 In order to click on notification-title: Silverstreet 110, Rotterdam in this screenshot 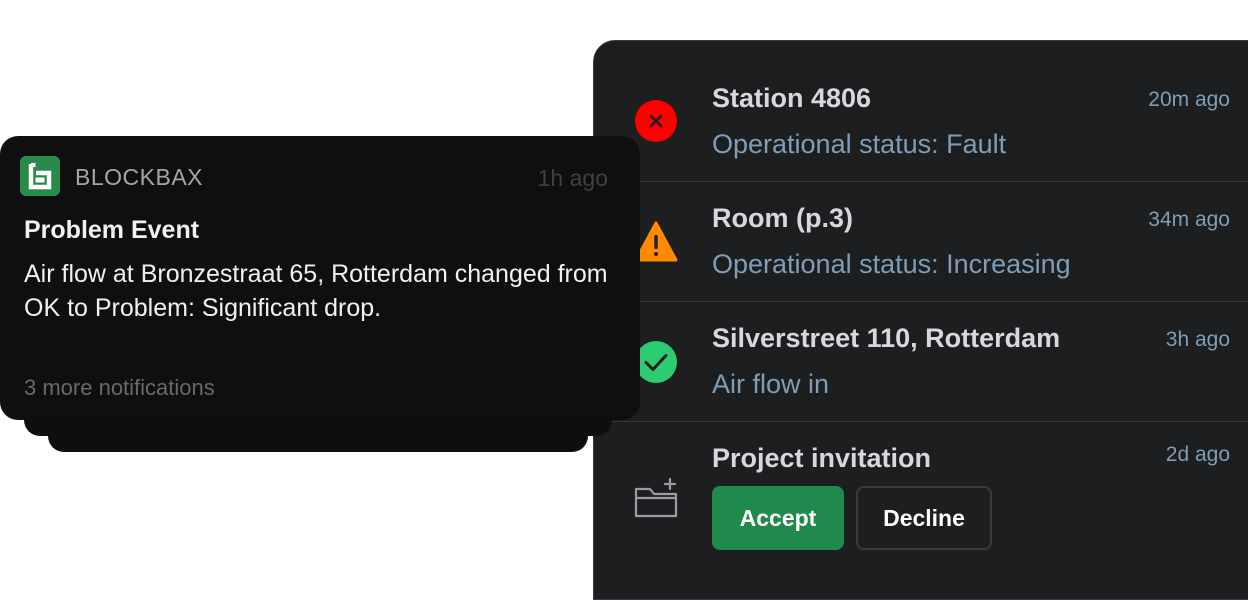, I will do `click(886, 338)`.